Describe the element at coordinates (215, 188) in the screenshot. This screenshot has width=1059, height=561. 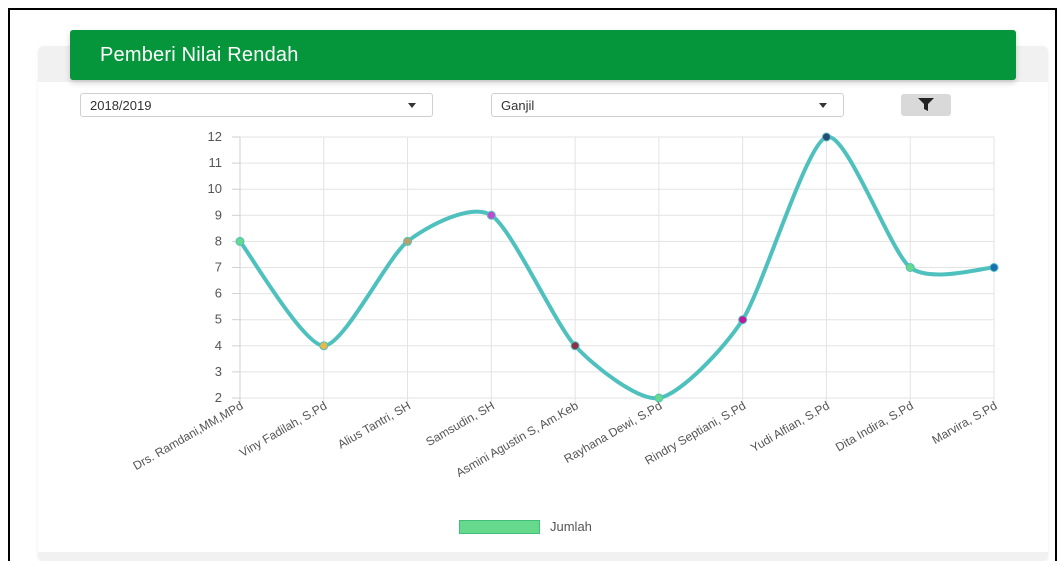
I see `y-tick-label: 10` at that location.